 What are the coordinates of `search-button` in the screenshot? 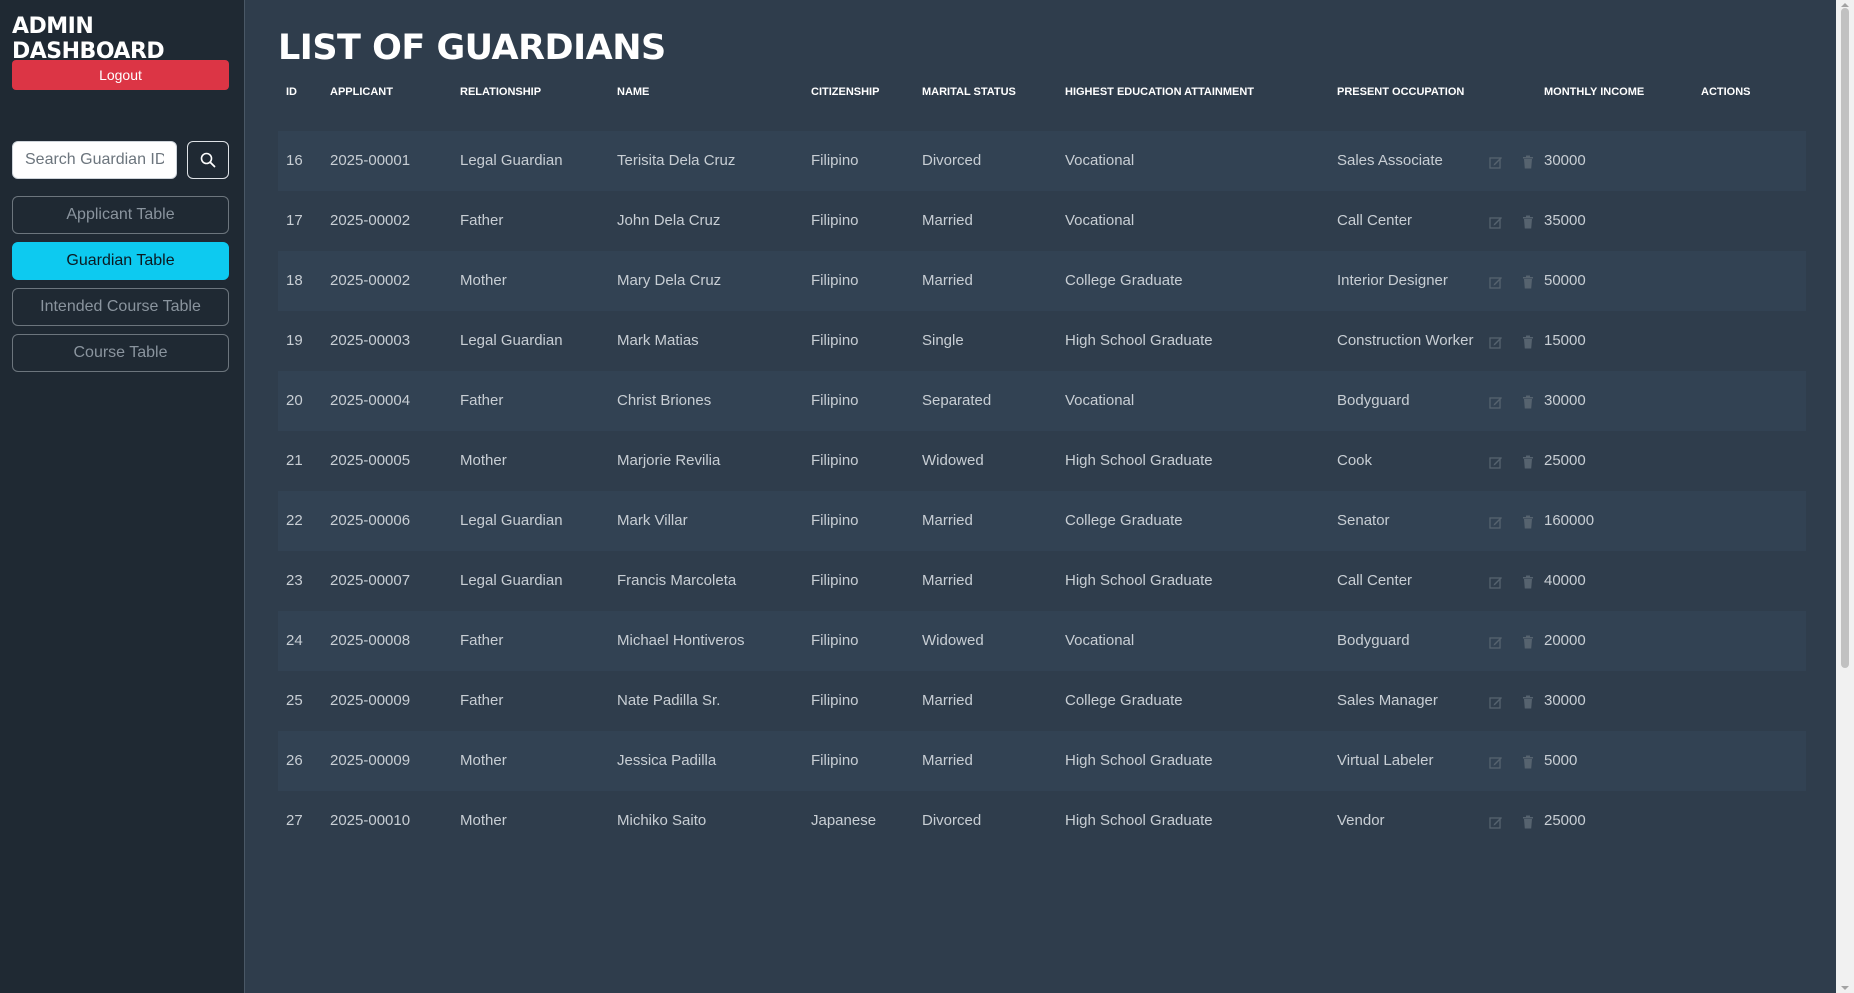 It's located at (208, 160).